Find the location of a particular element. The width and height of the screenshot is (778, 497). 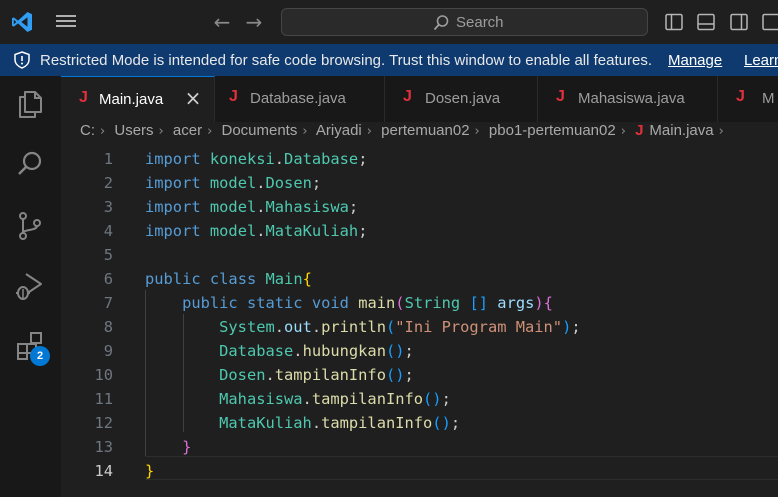

back-arrow-icon: ← is located at coordinates (222, 22).